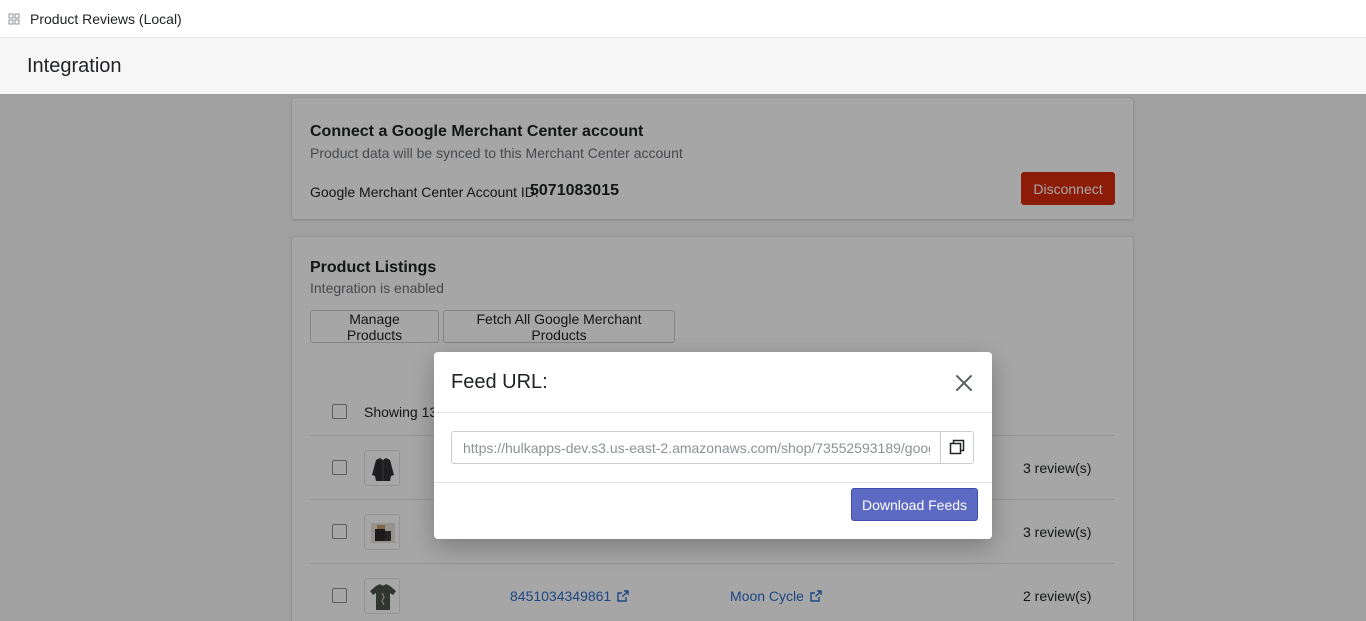  I want to click on copy-icon, so click(957, 447).